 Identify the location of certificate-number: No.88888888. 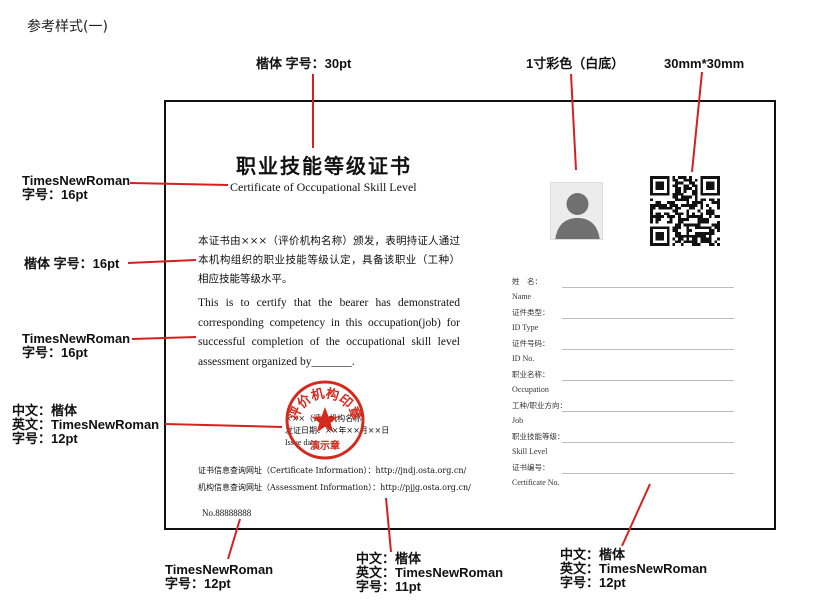
(227, 513).